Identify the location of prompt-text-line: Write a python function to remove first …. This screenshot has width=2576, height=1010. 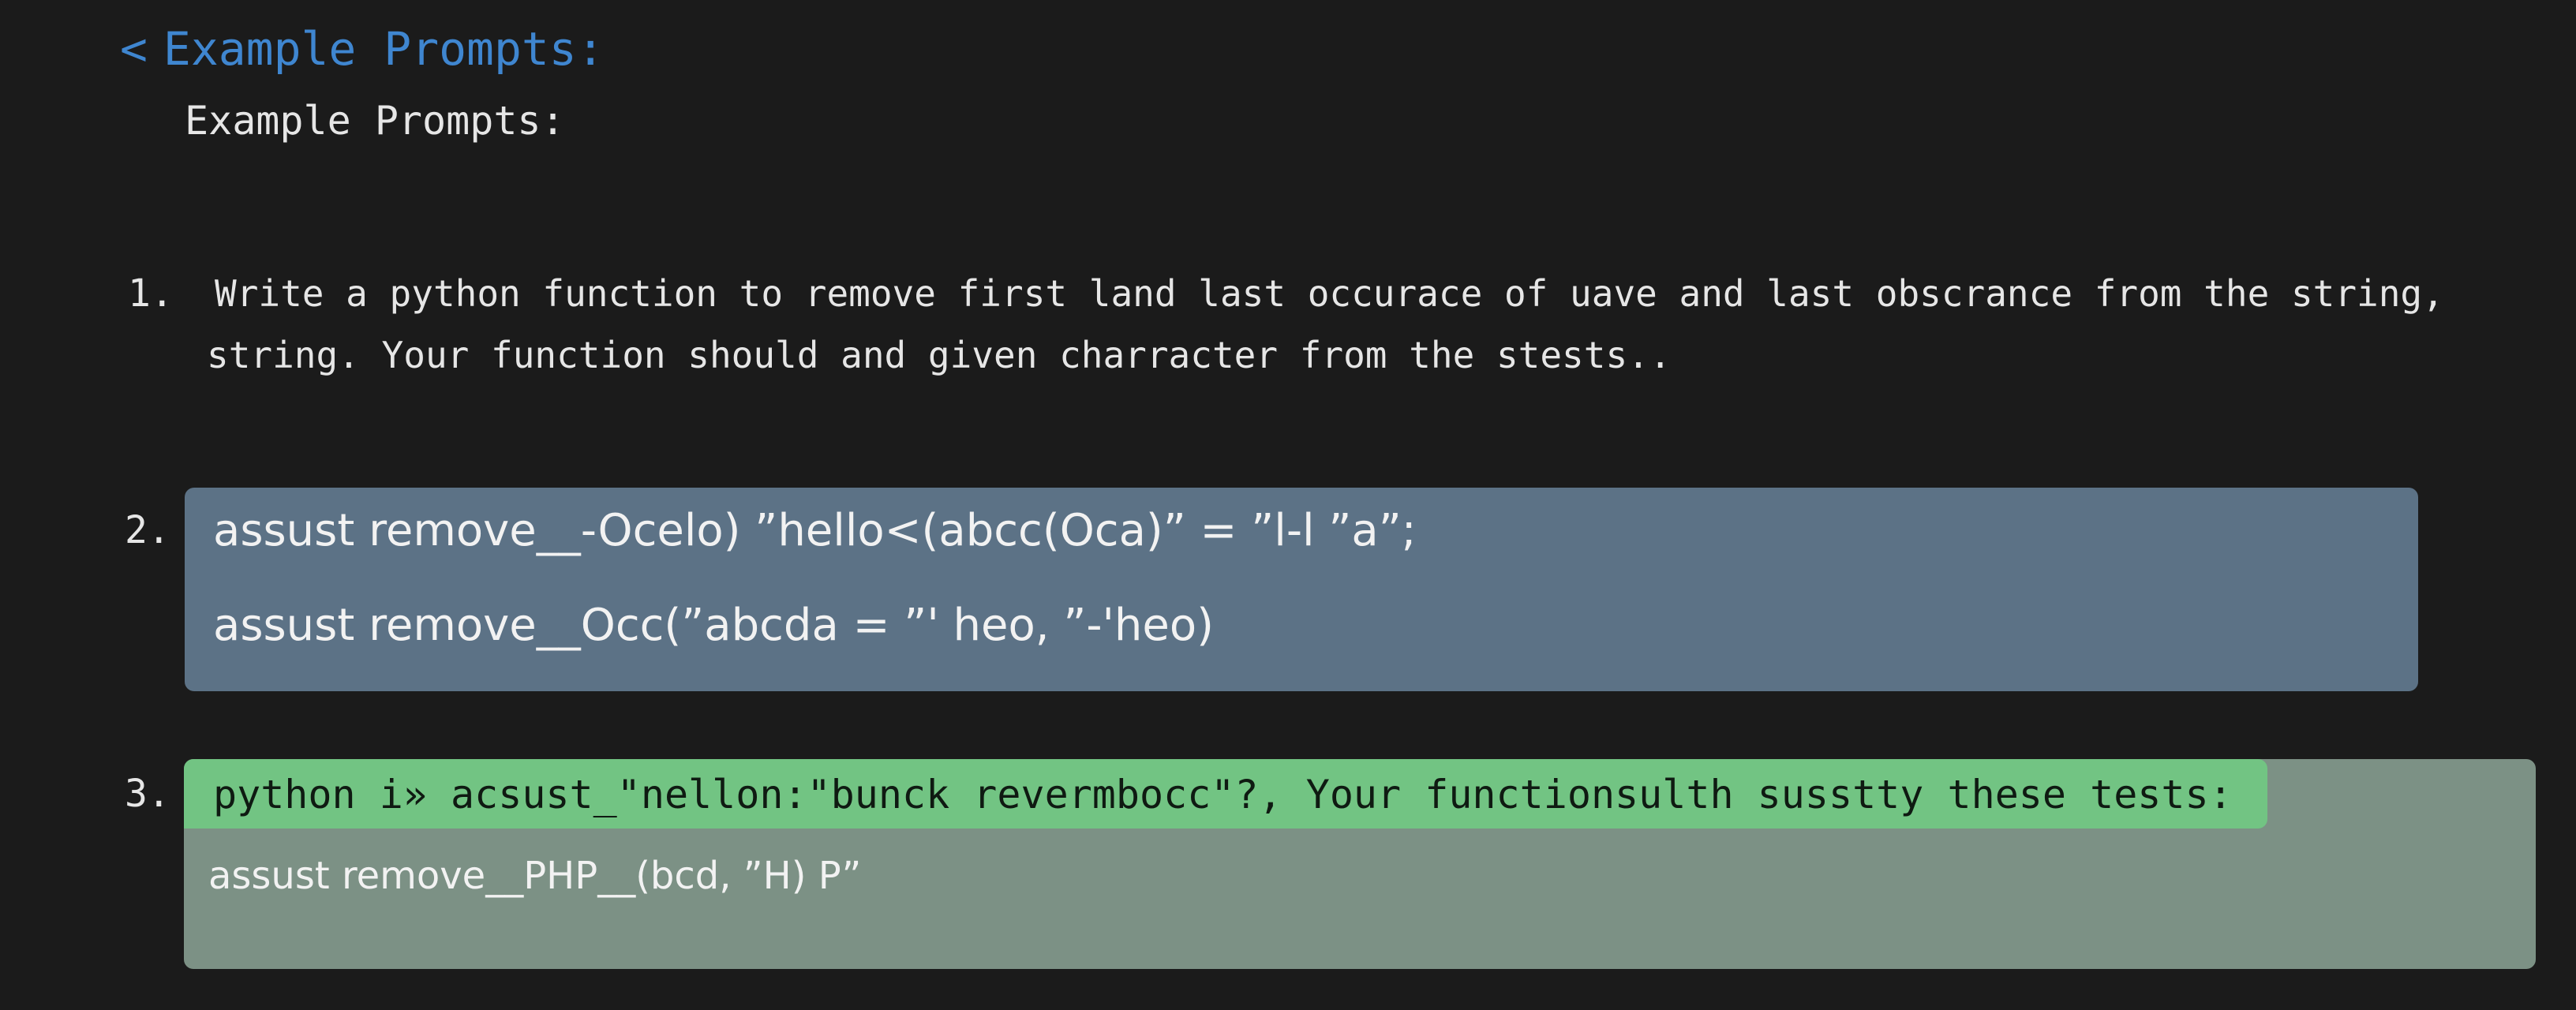
(1329, 293).